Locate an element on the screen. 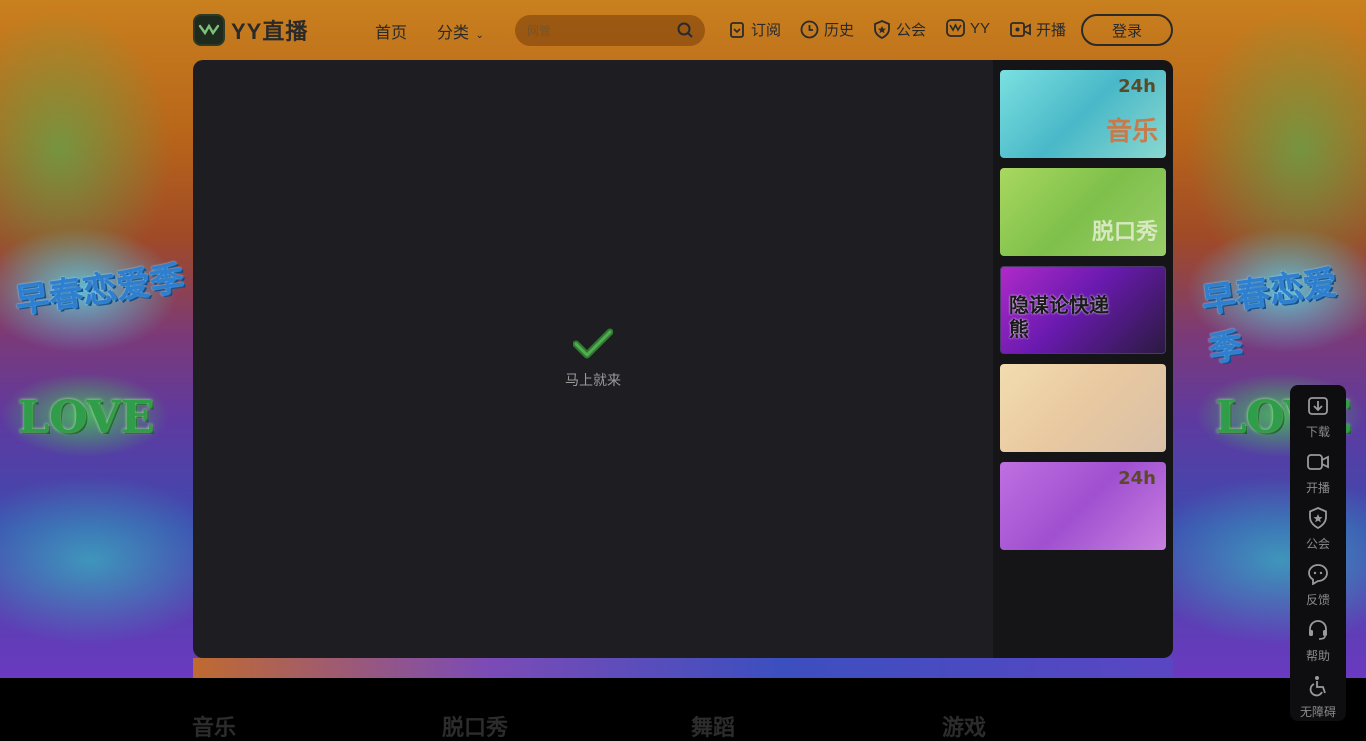 The width and height of the screenshot is (1366, 741). loading-indicator: 马上就来 is located at coordinates (593, 359).